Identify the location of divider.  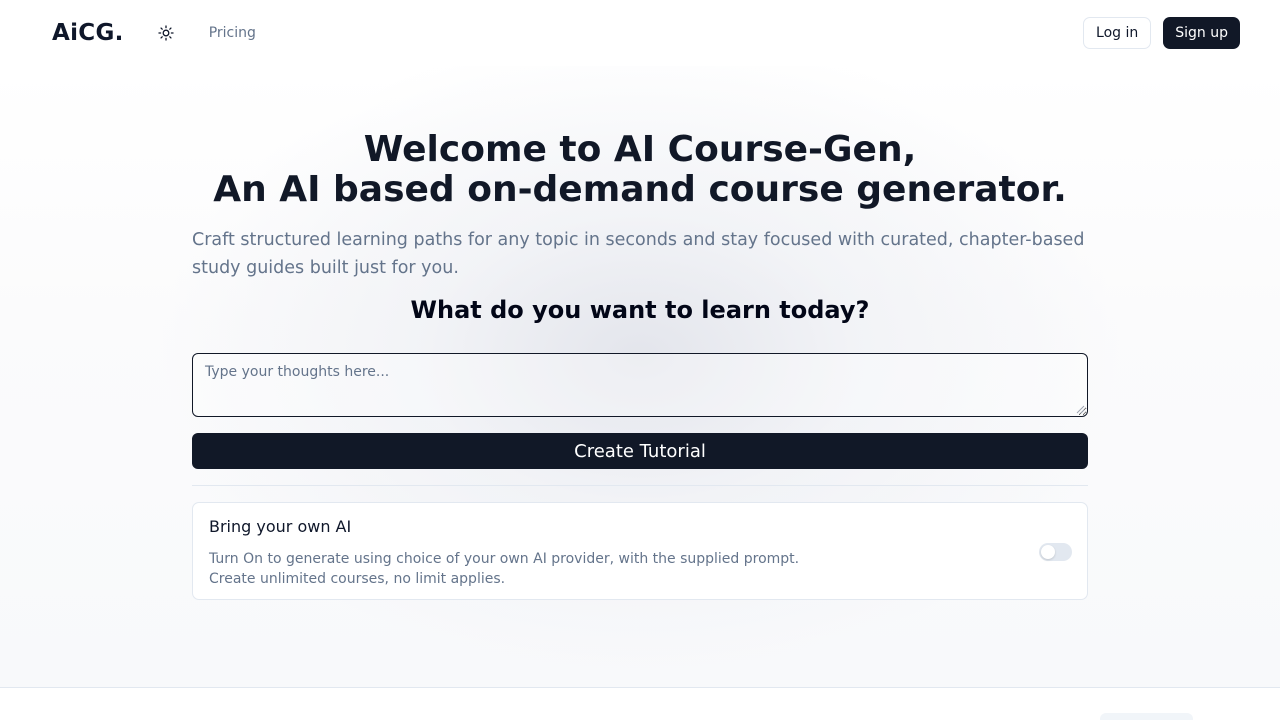
(640, 485).